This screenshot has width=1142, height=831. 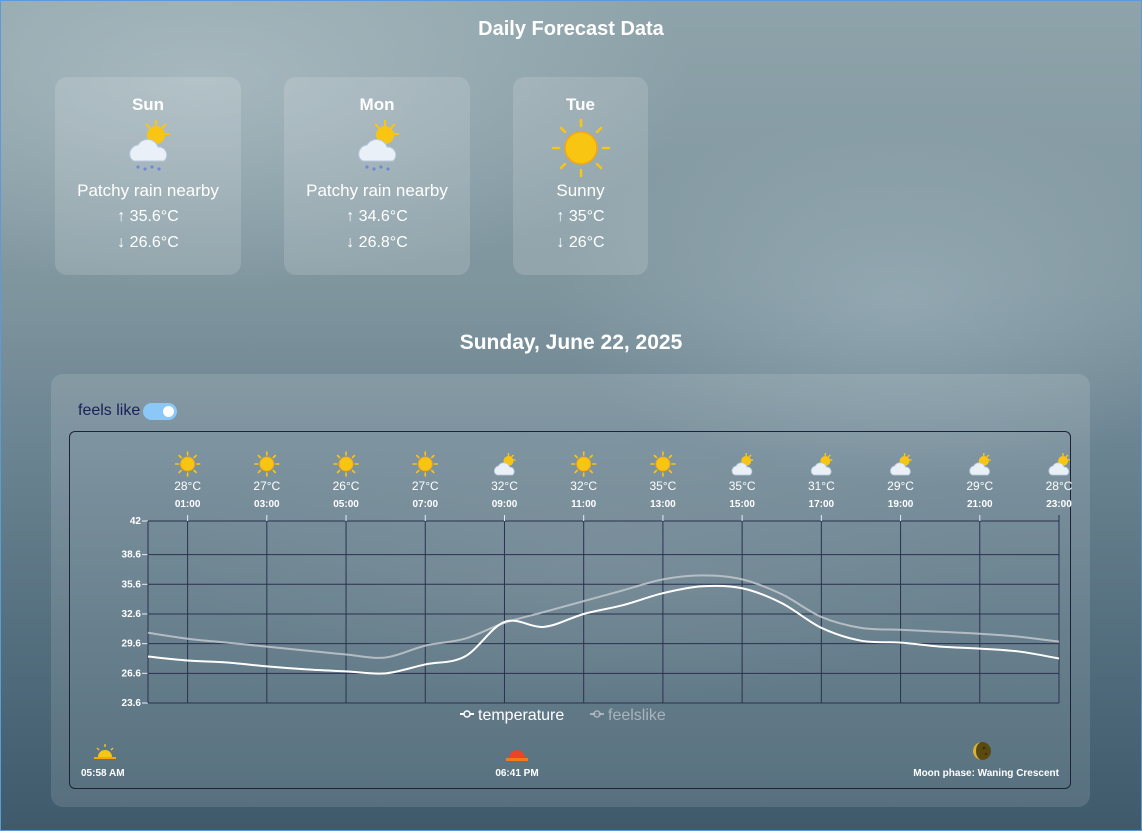 I want to click on hourly-temp-label: 31°C, so click(x=821, y=486).